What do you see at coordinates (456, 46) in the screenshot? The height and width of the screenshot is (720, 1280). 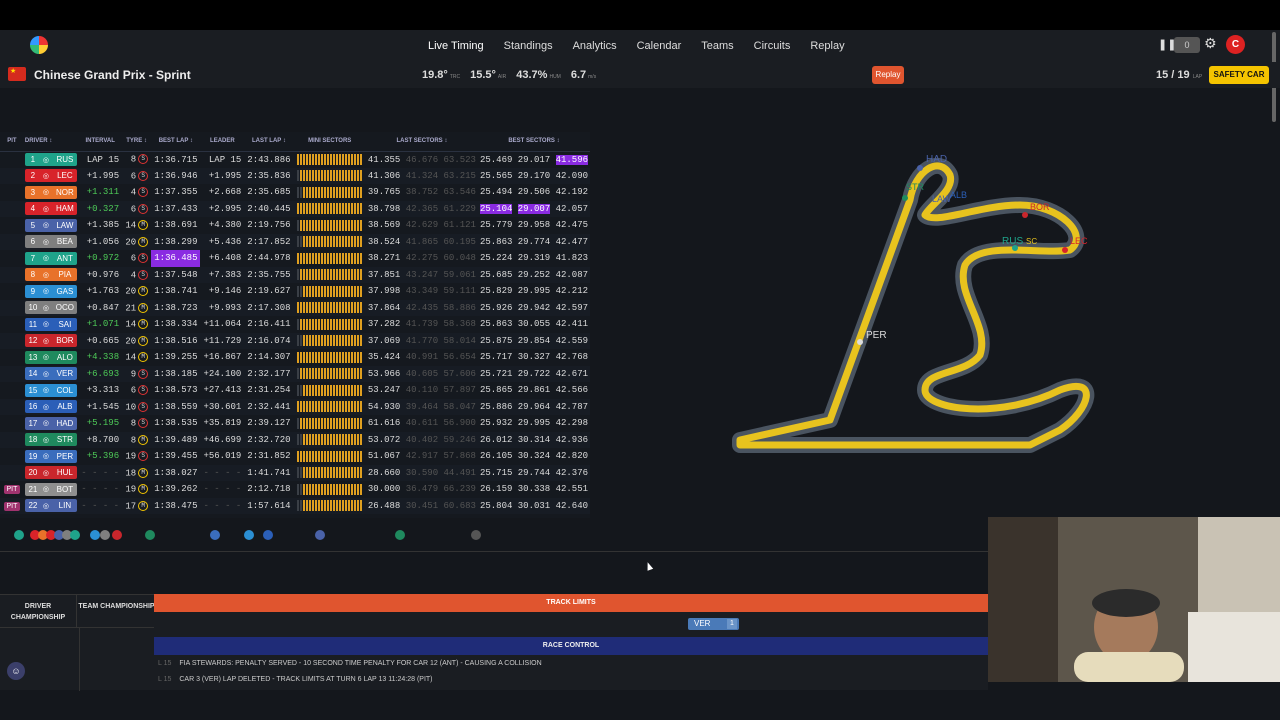 I see `nav-live-timing: Live Timing` at bounding box center [456, 46].